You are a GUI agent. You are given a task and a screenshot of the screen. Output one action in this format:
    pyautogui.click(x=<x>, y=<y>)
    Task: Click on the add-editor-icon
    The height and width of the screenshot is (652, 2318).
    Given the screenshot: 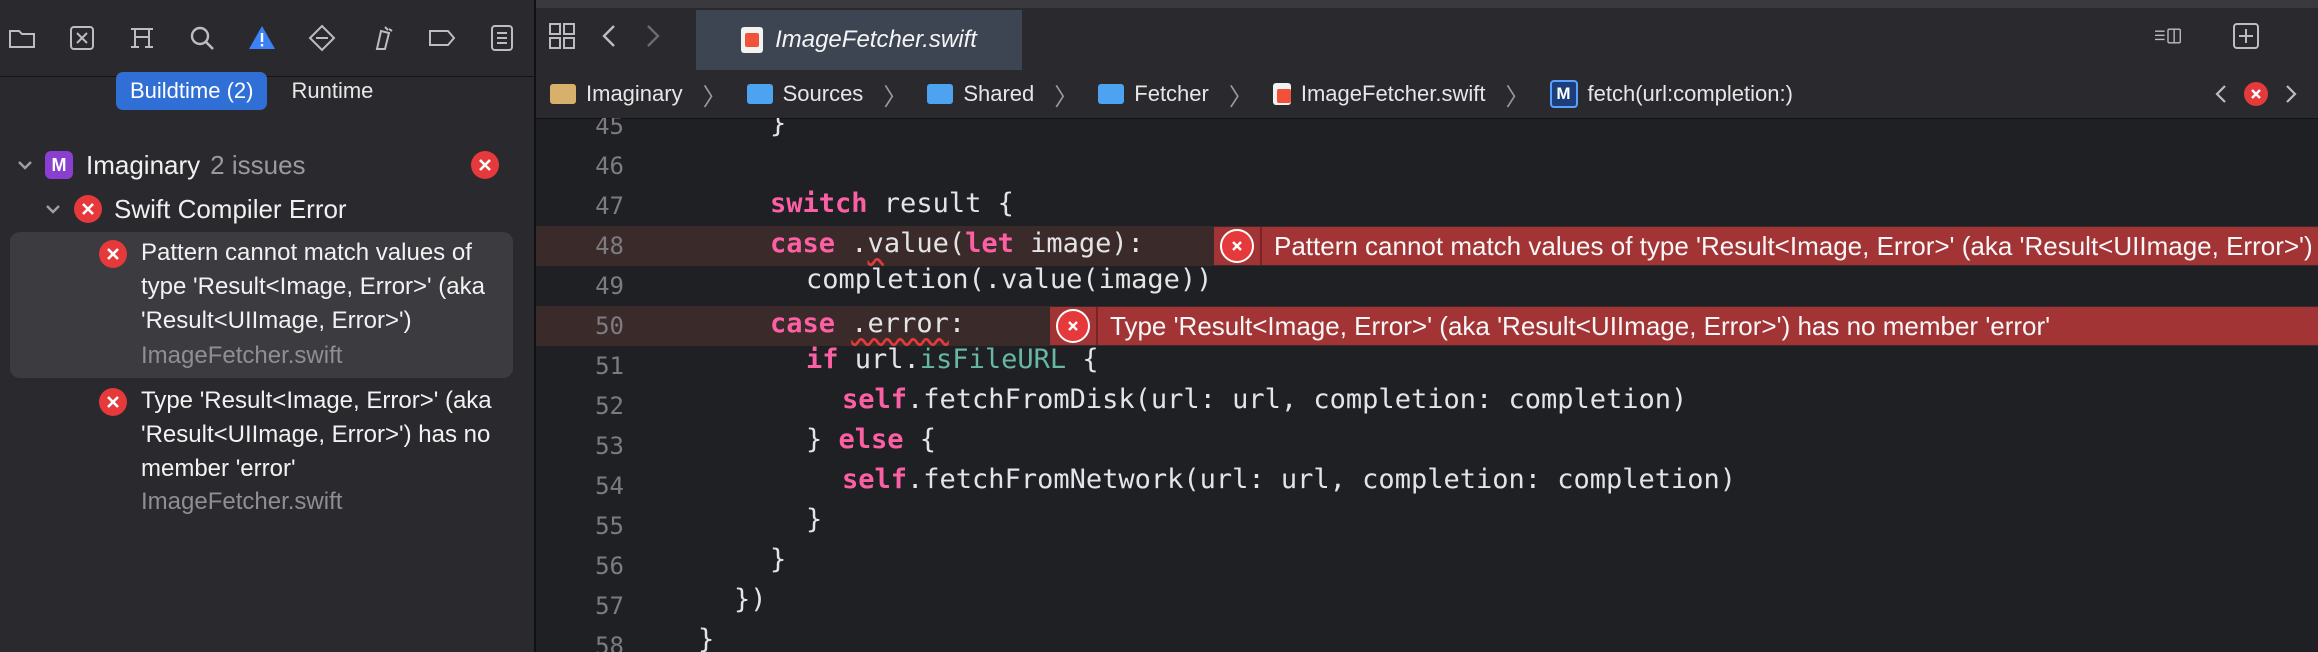 What is the action you would take?
    pyautogui.click(x=2246, y=36)
    